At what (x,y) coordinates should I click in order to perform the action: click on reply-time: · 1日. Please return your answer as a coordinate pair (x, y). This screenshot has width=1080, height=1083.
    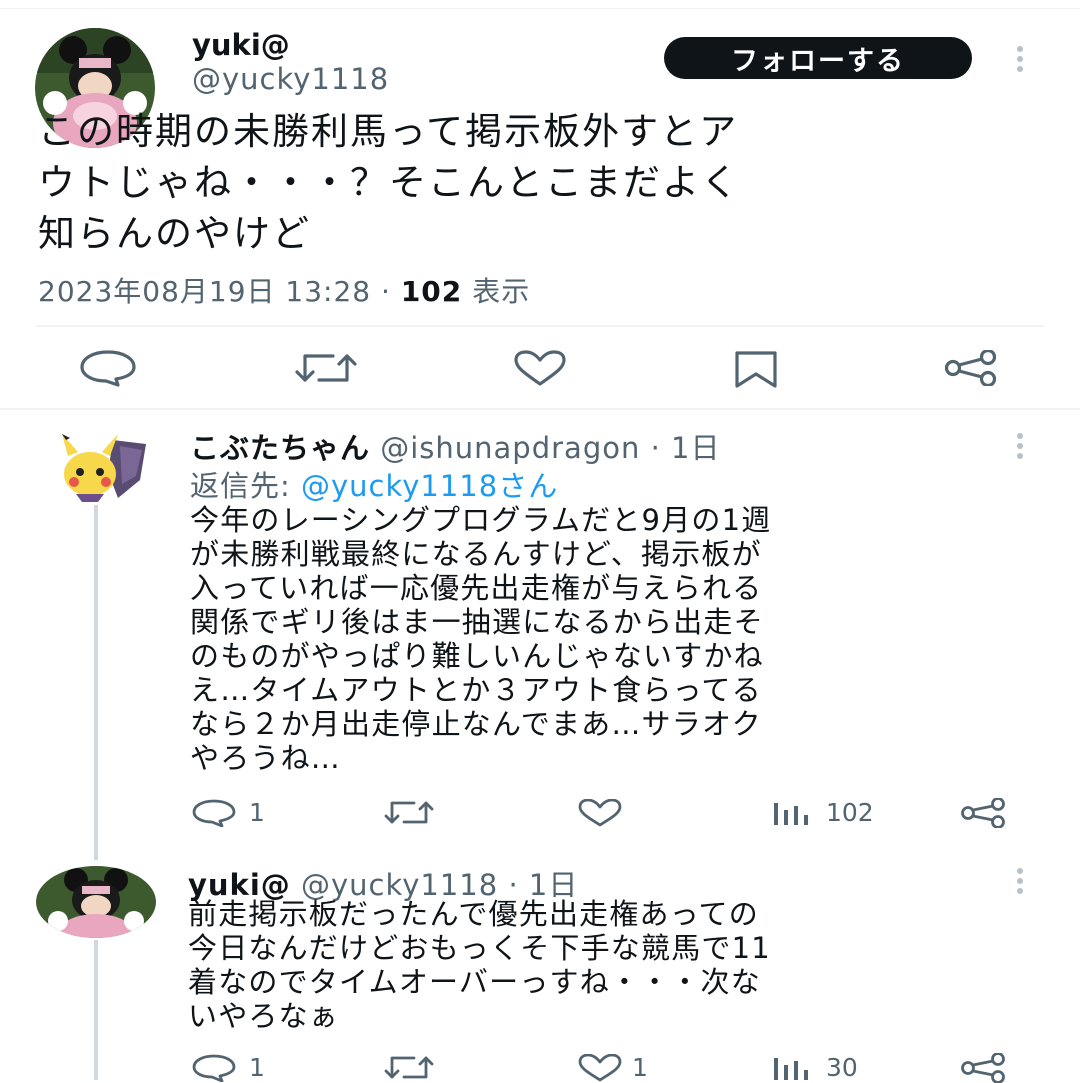
    Looking at the image, I should click on (686, 448).